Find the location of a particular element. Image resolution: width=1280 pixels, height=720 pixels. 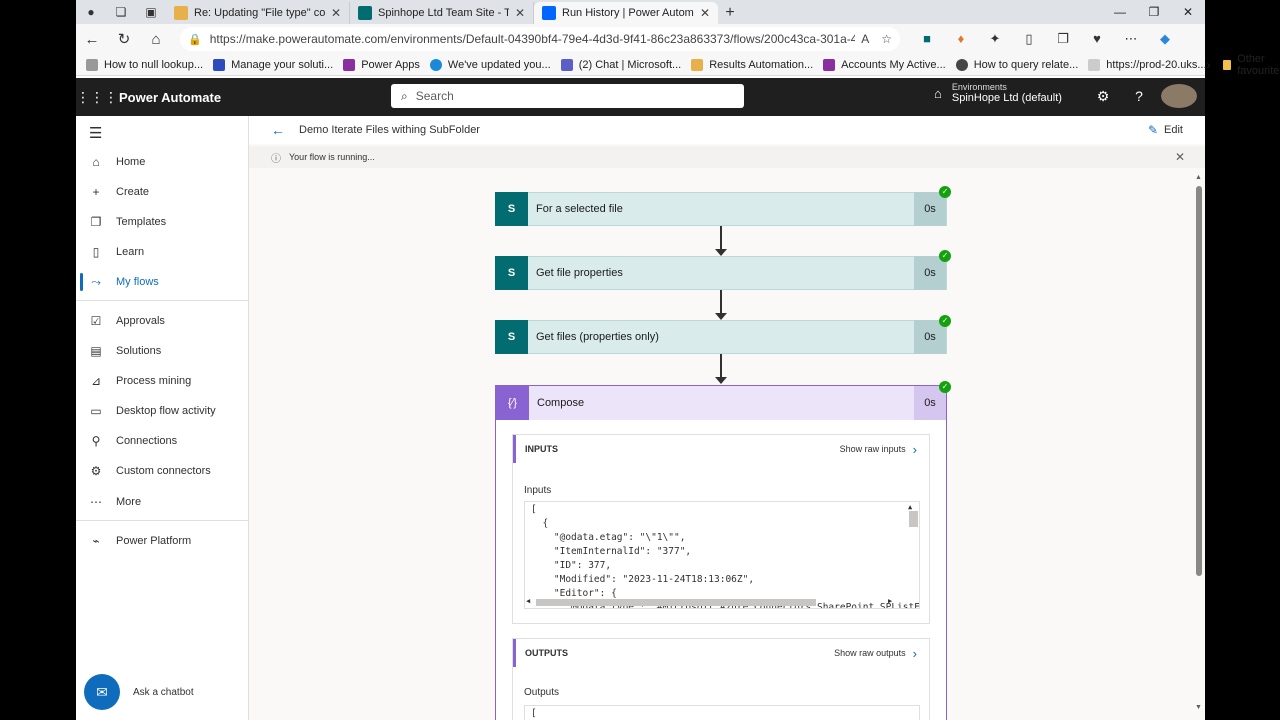

collections-icon: ❐ is located at coordinates (1063, 39).